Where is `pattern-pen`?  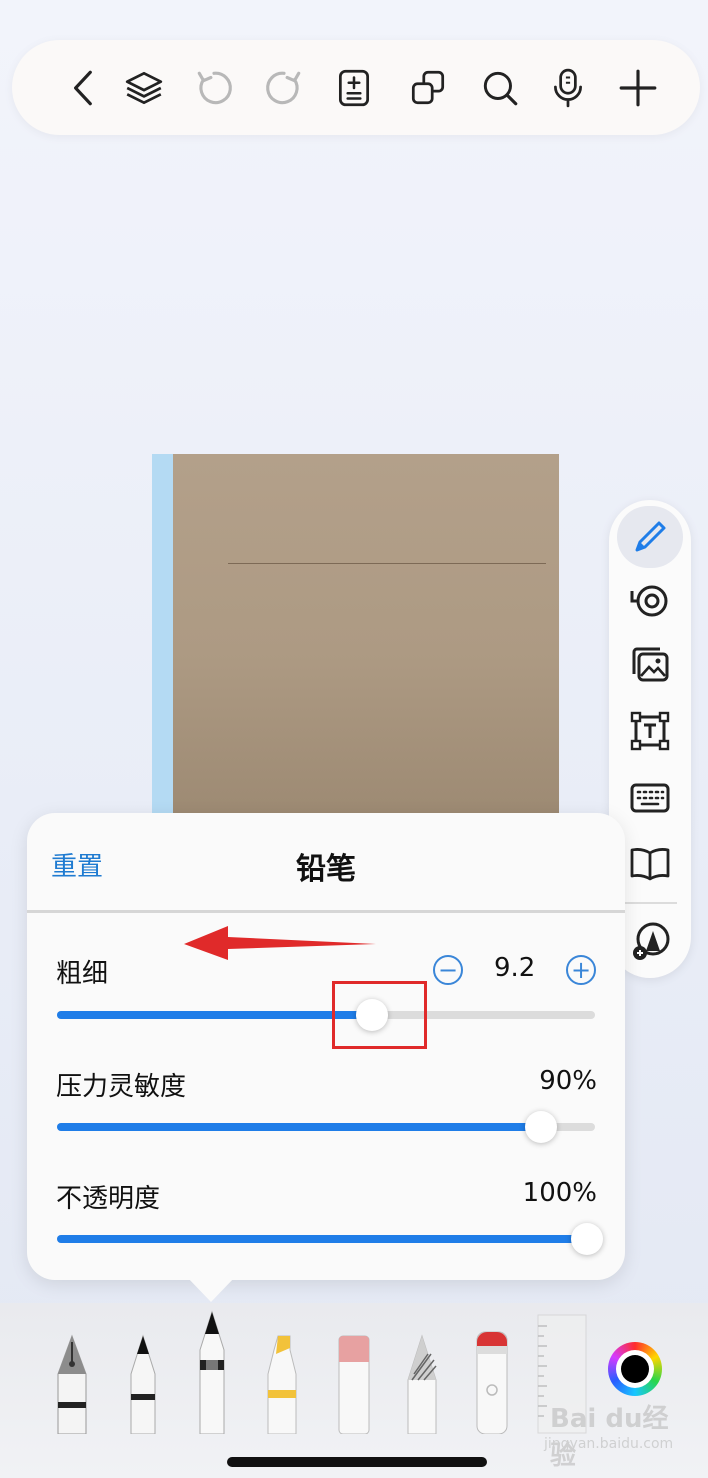
pattern-pen is located at coordinates (422, 1384).